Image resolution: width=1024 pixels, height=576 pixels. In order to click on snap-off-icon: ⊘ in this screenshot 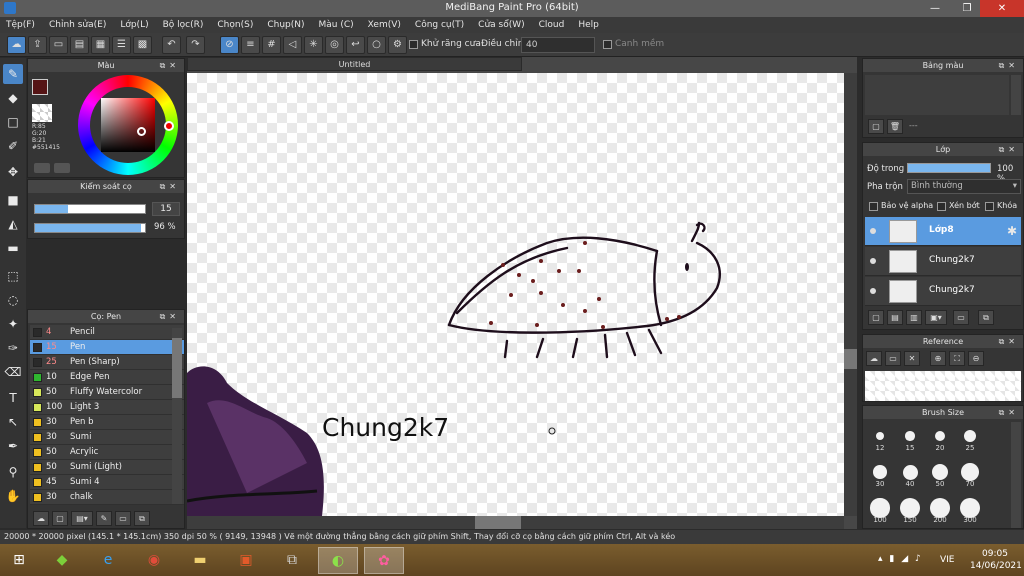, I will do `click(229, 45)`.